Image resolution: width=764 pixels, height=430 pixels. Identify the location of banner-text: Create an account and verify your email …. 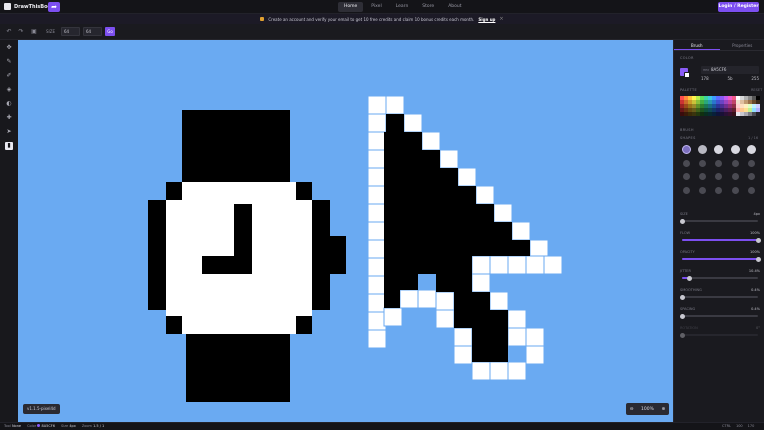
(371, 19).